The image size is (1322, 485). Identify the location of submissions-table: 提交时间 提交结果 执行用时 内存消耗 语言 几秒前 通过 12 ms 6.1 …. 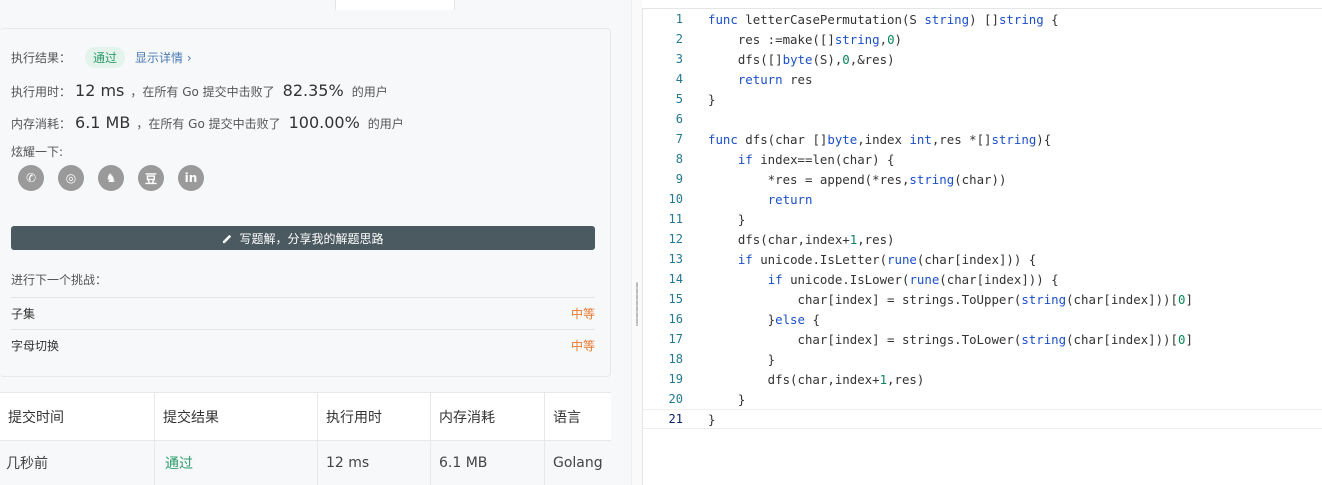
(305, 438).